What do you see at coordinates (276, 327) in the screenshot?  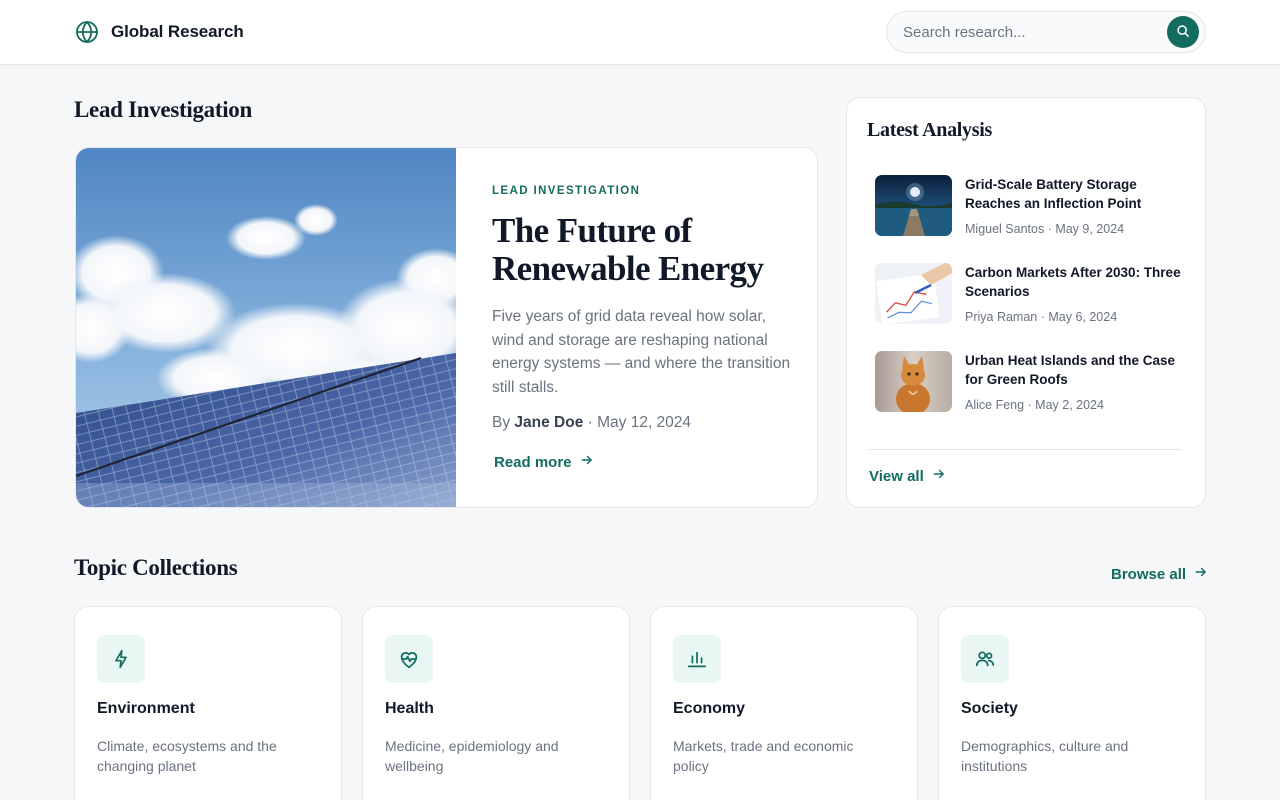 I see `lead-image-solar-panels` at bounding box center [276, 327].